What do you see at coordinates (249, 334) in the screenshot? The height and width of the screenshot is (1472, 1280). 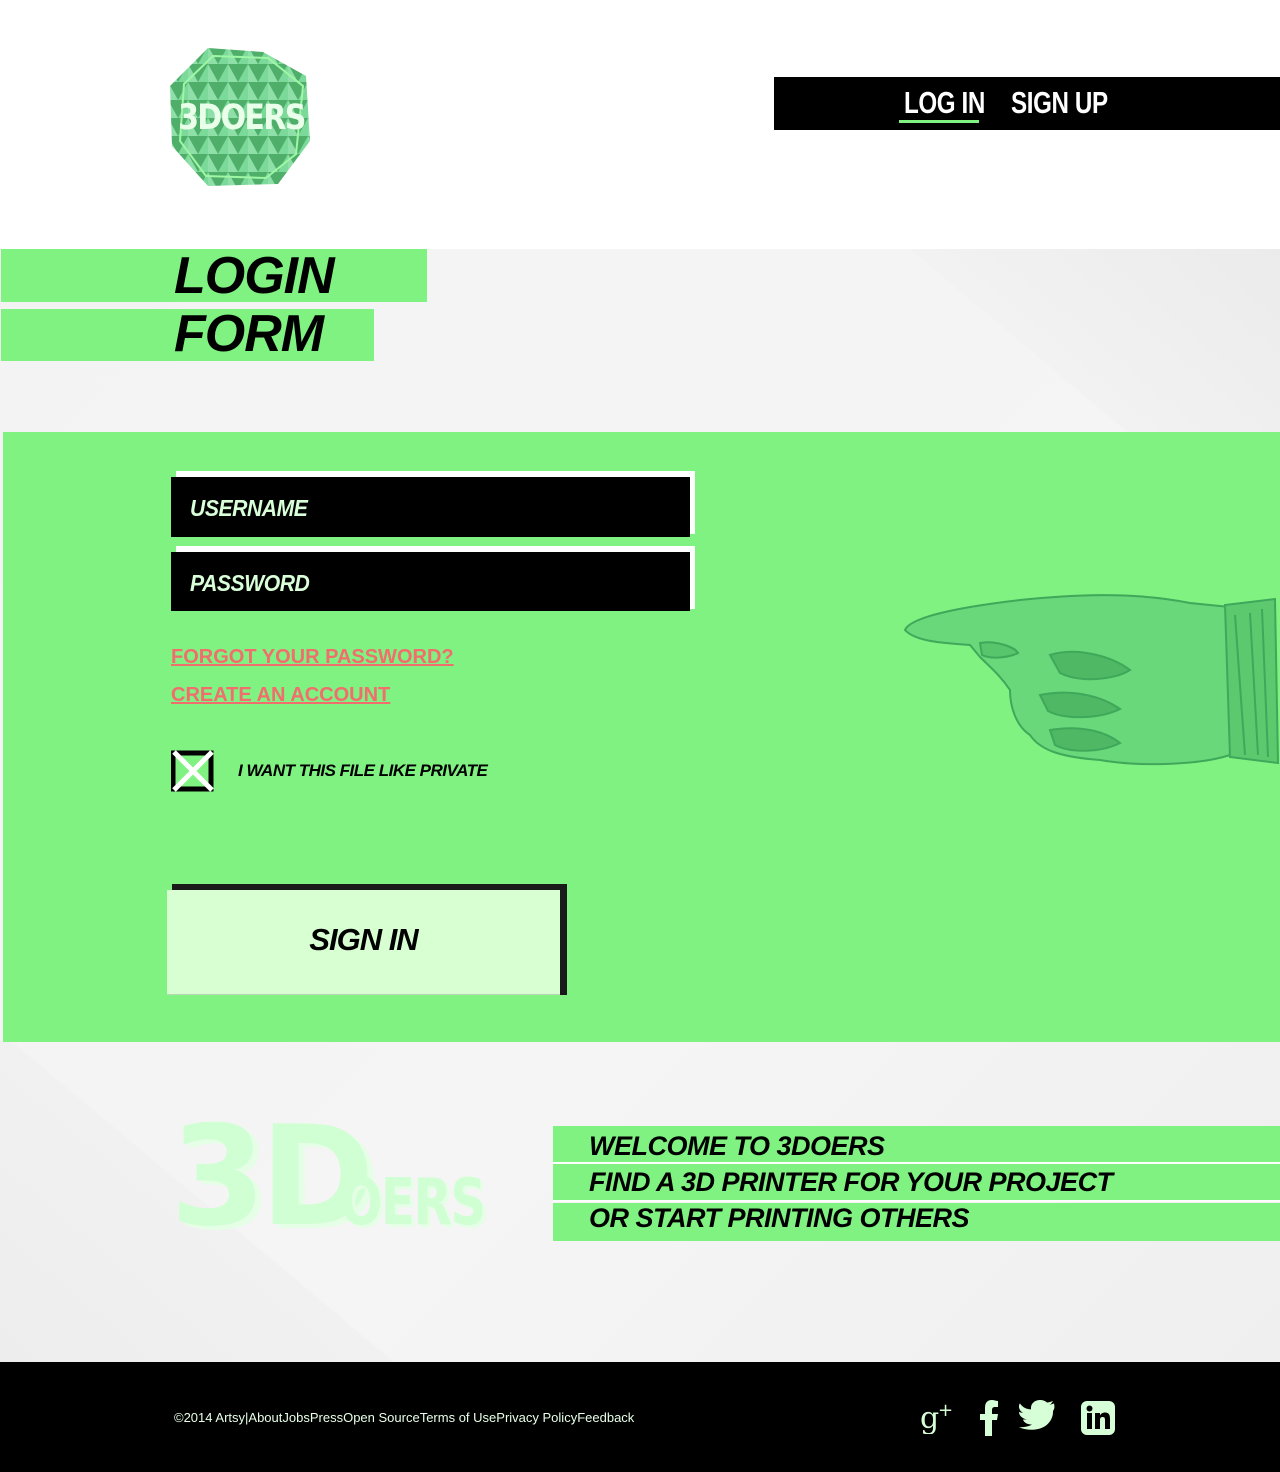 I see `page-title-line2: FORM` at bounding box center [249, 334].